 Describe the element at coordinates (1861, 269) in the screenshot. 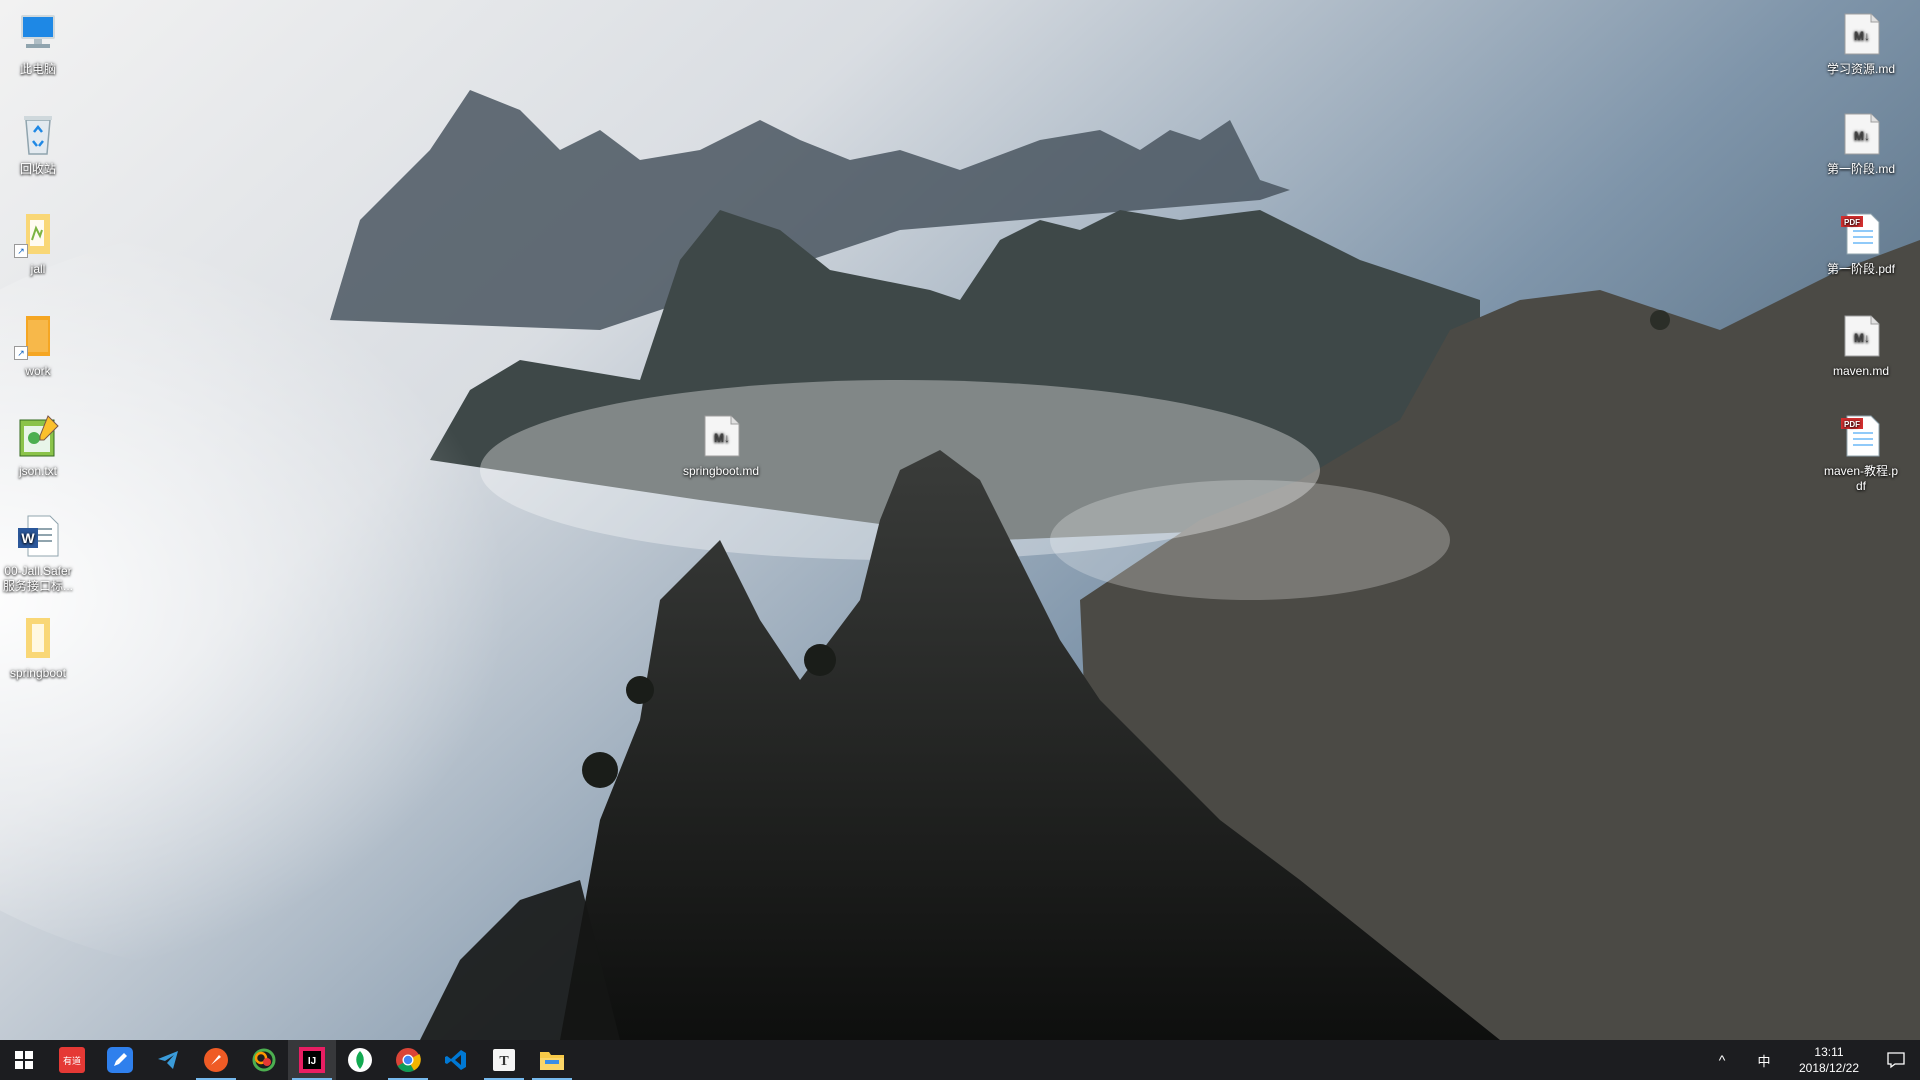

I see `desktop-icon-label: 第一阶段.pdf` at that location.